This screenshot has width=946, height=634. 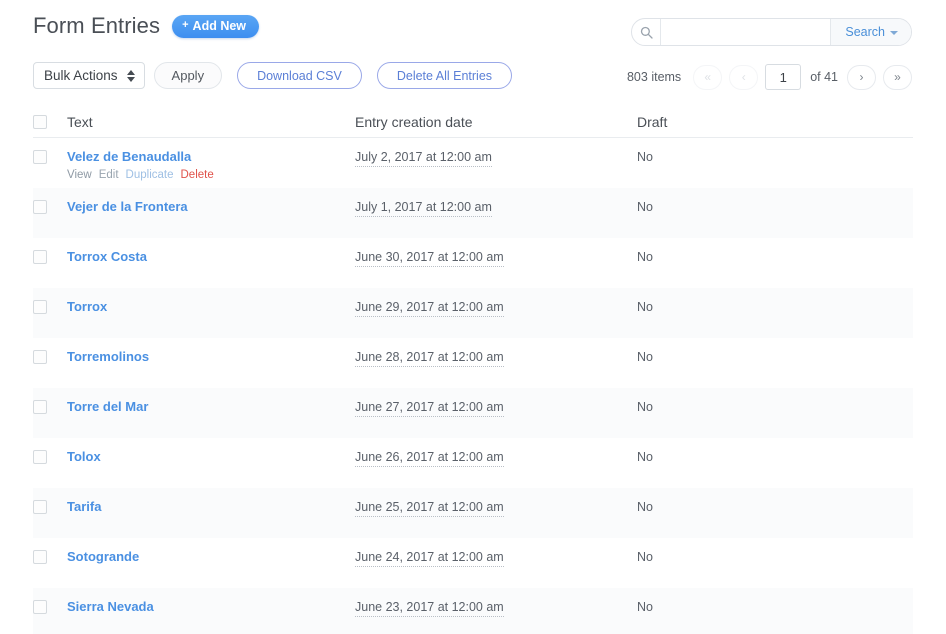 What do you see at coordinates (211, 256) in the screenshot?
I see `entry-text-cell: Torrox Costa` at bounding box center [211, 256].